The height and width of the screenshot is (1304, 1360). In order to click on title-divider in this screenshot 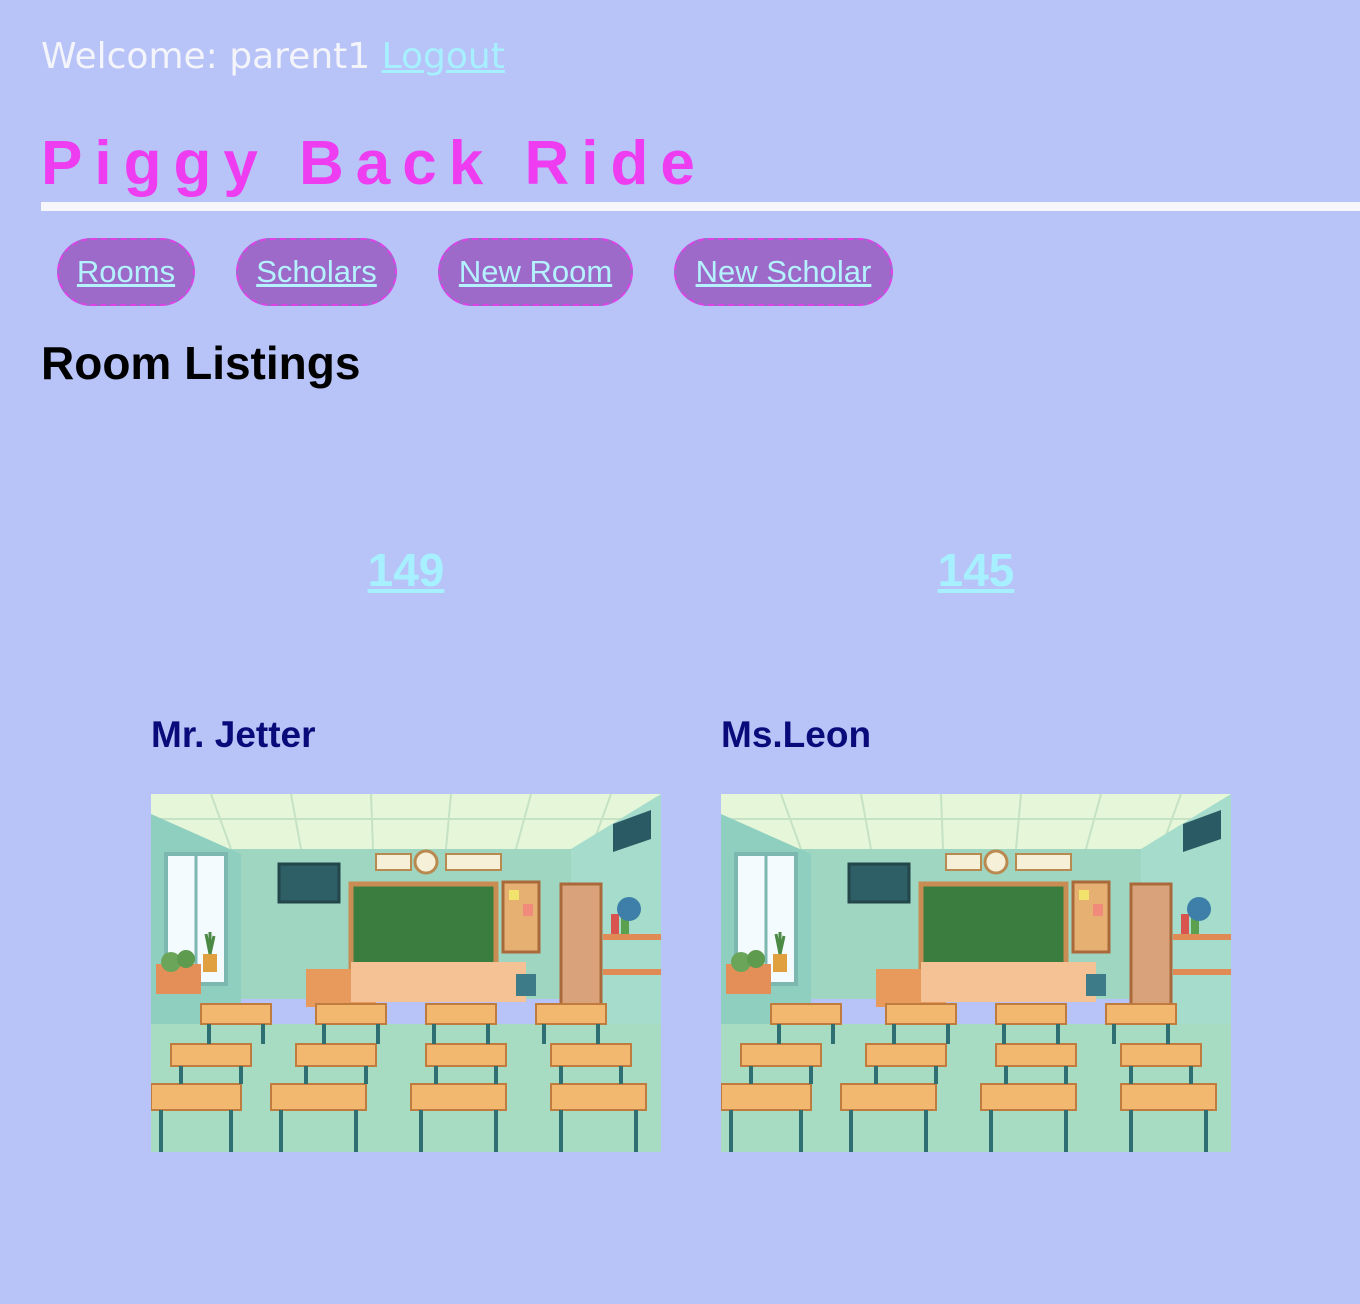, I will do `click(700, 206)`.